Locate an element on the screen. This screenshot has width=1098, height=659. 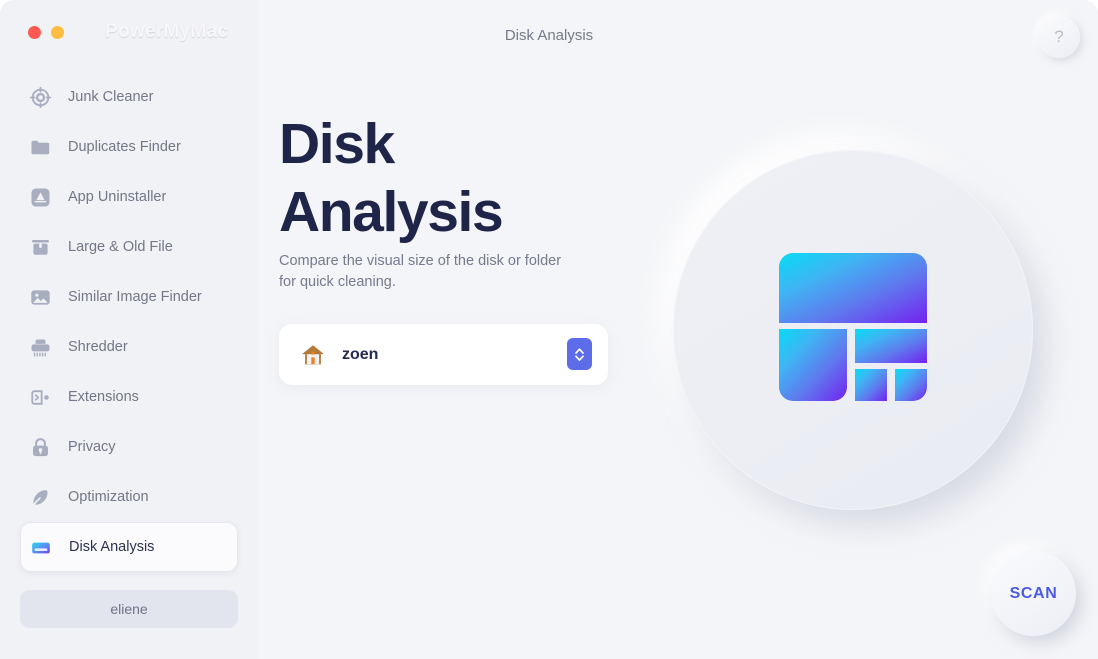
scan-button-label: SCAN is located at coordinates (1033, 593).